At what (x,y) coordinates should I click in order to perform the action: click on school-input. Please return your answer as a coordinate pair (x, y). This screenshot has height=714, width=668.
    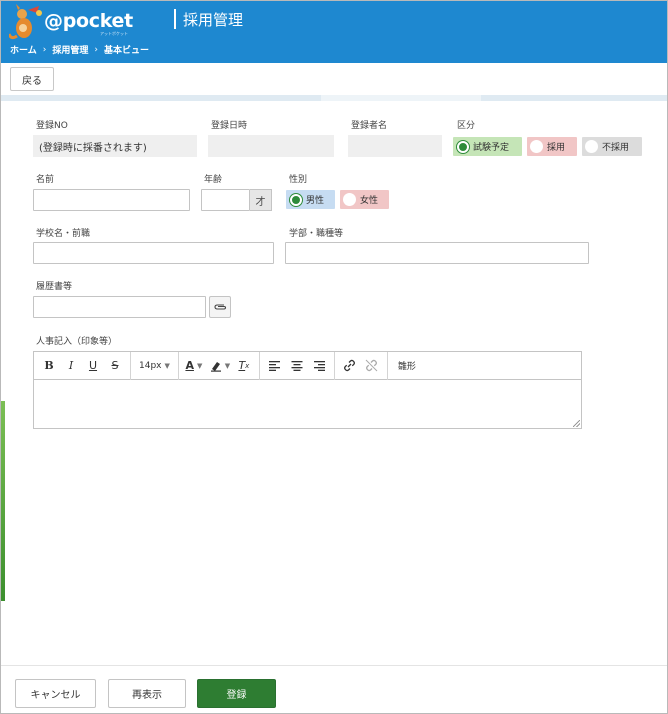
    Looking at the image, I should click on (153, 253).